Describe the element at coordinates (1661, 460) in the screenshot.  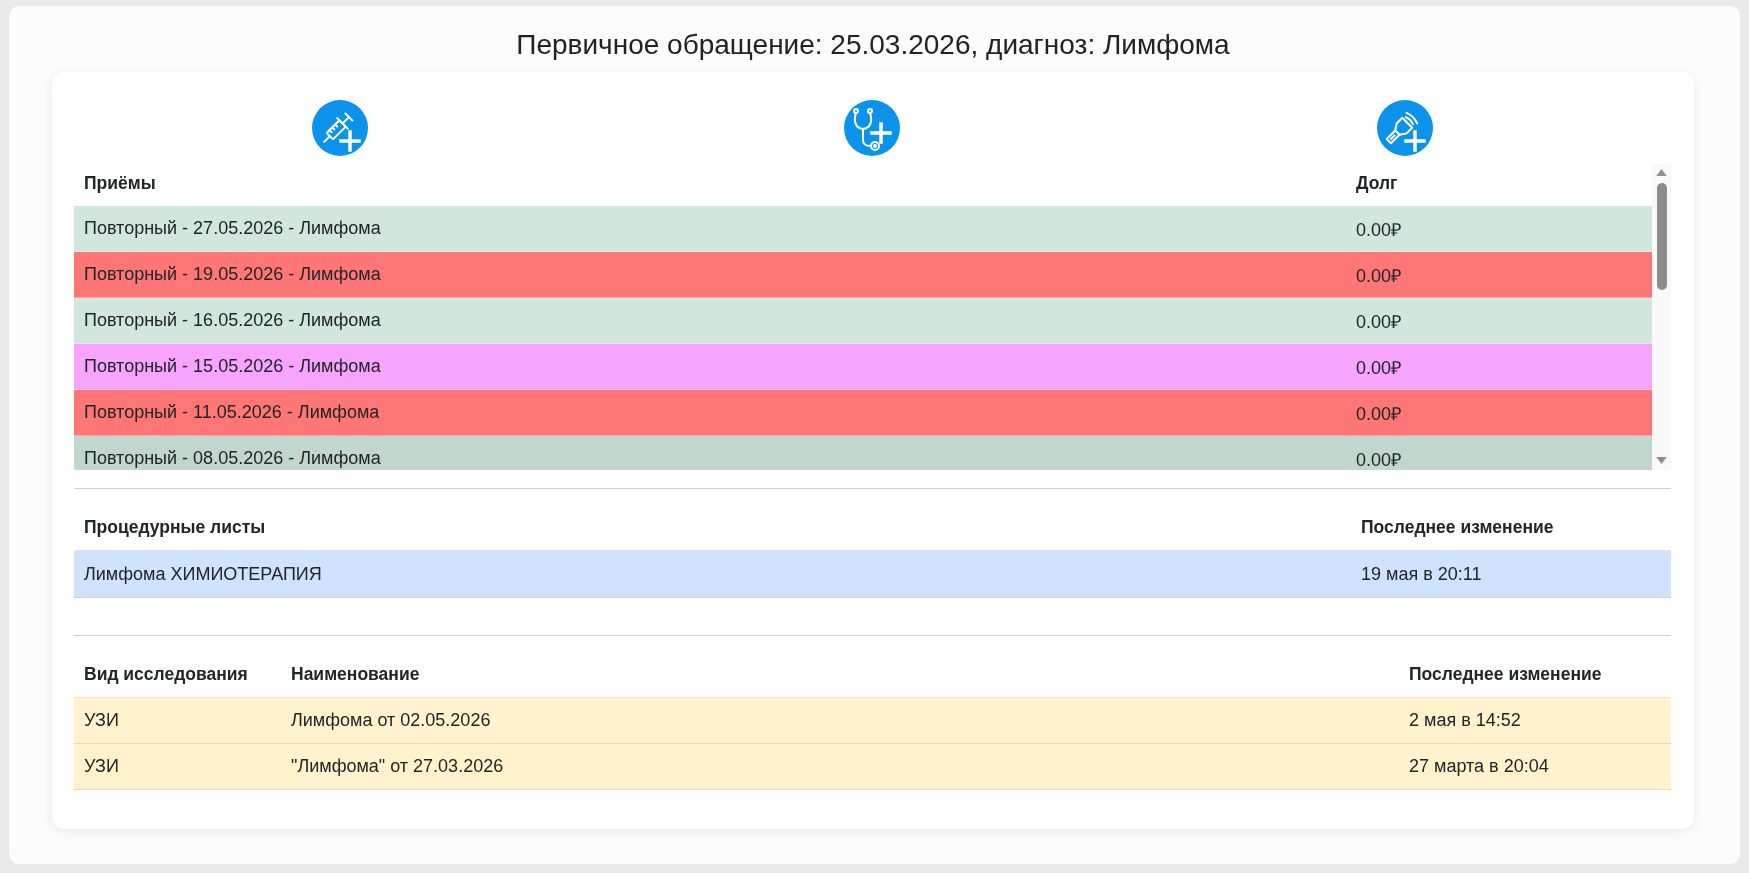
I see `scroll-down-icon` at that location.